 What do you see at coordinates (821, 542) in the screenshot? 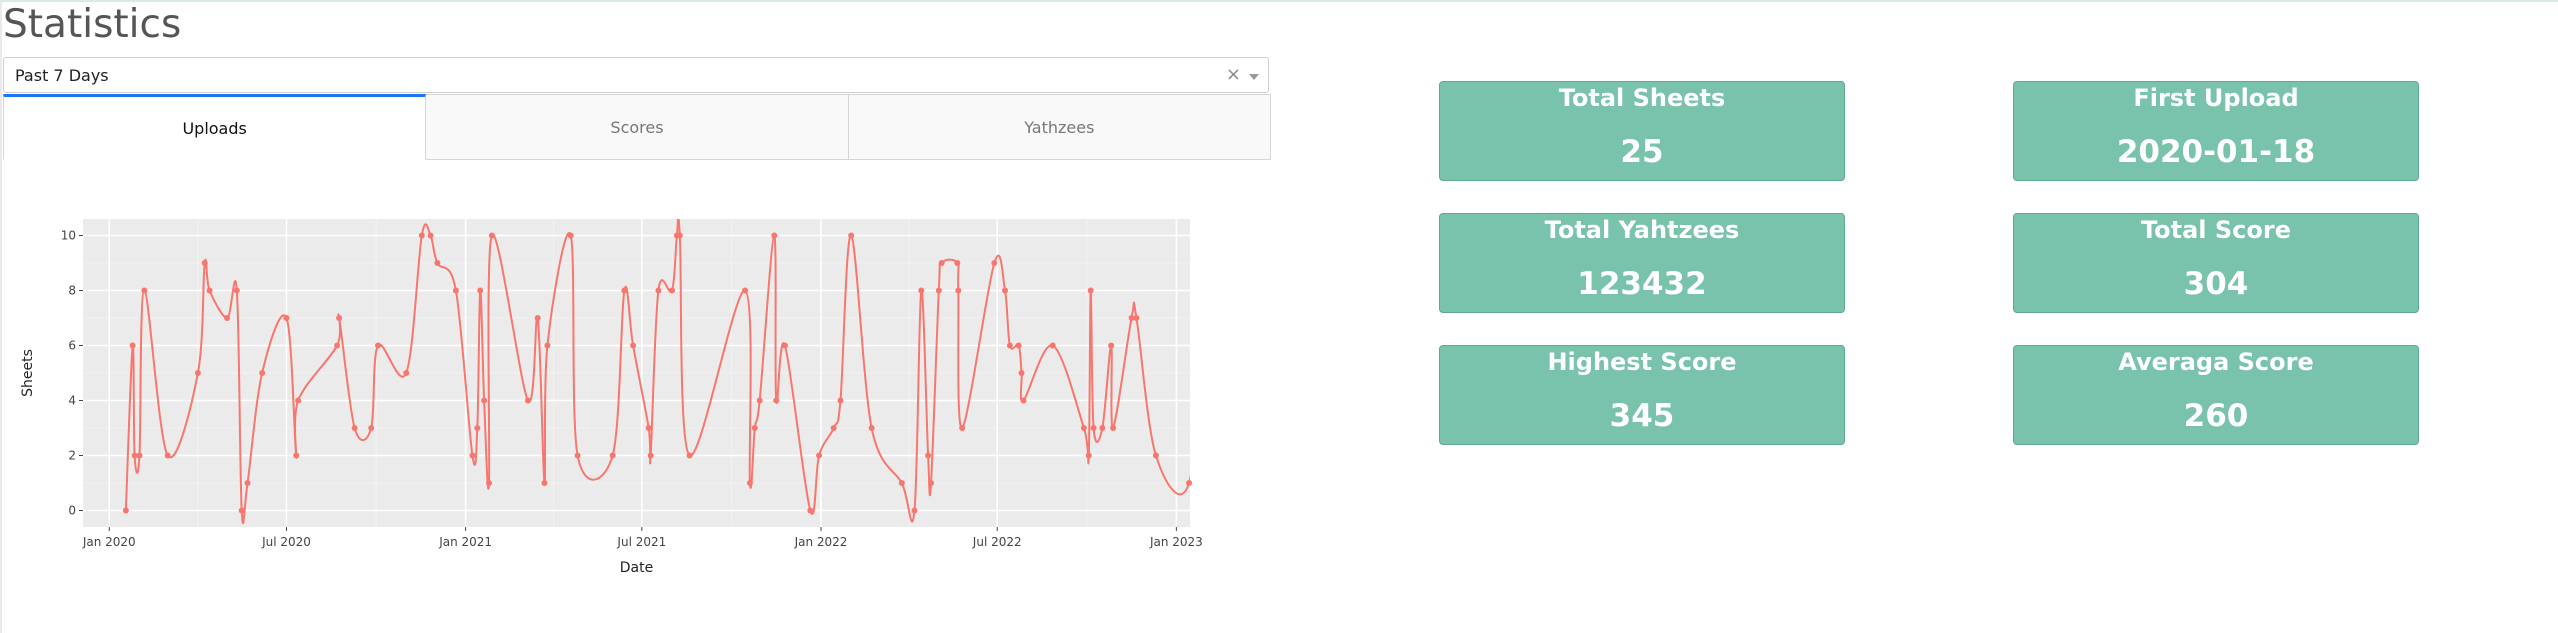
I see `x-tick-label: Jan 2022` at bounding box center [821, 542].